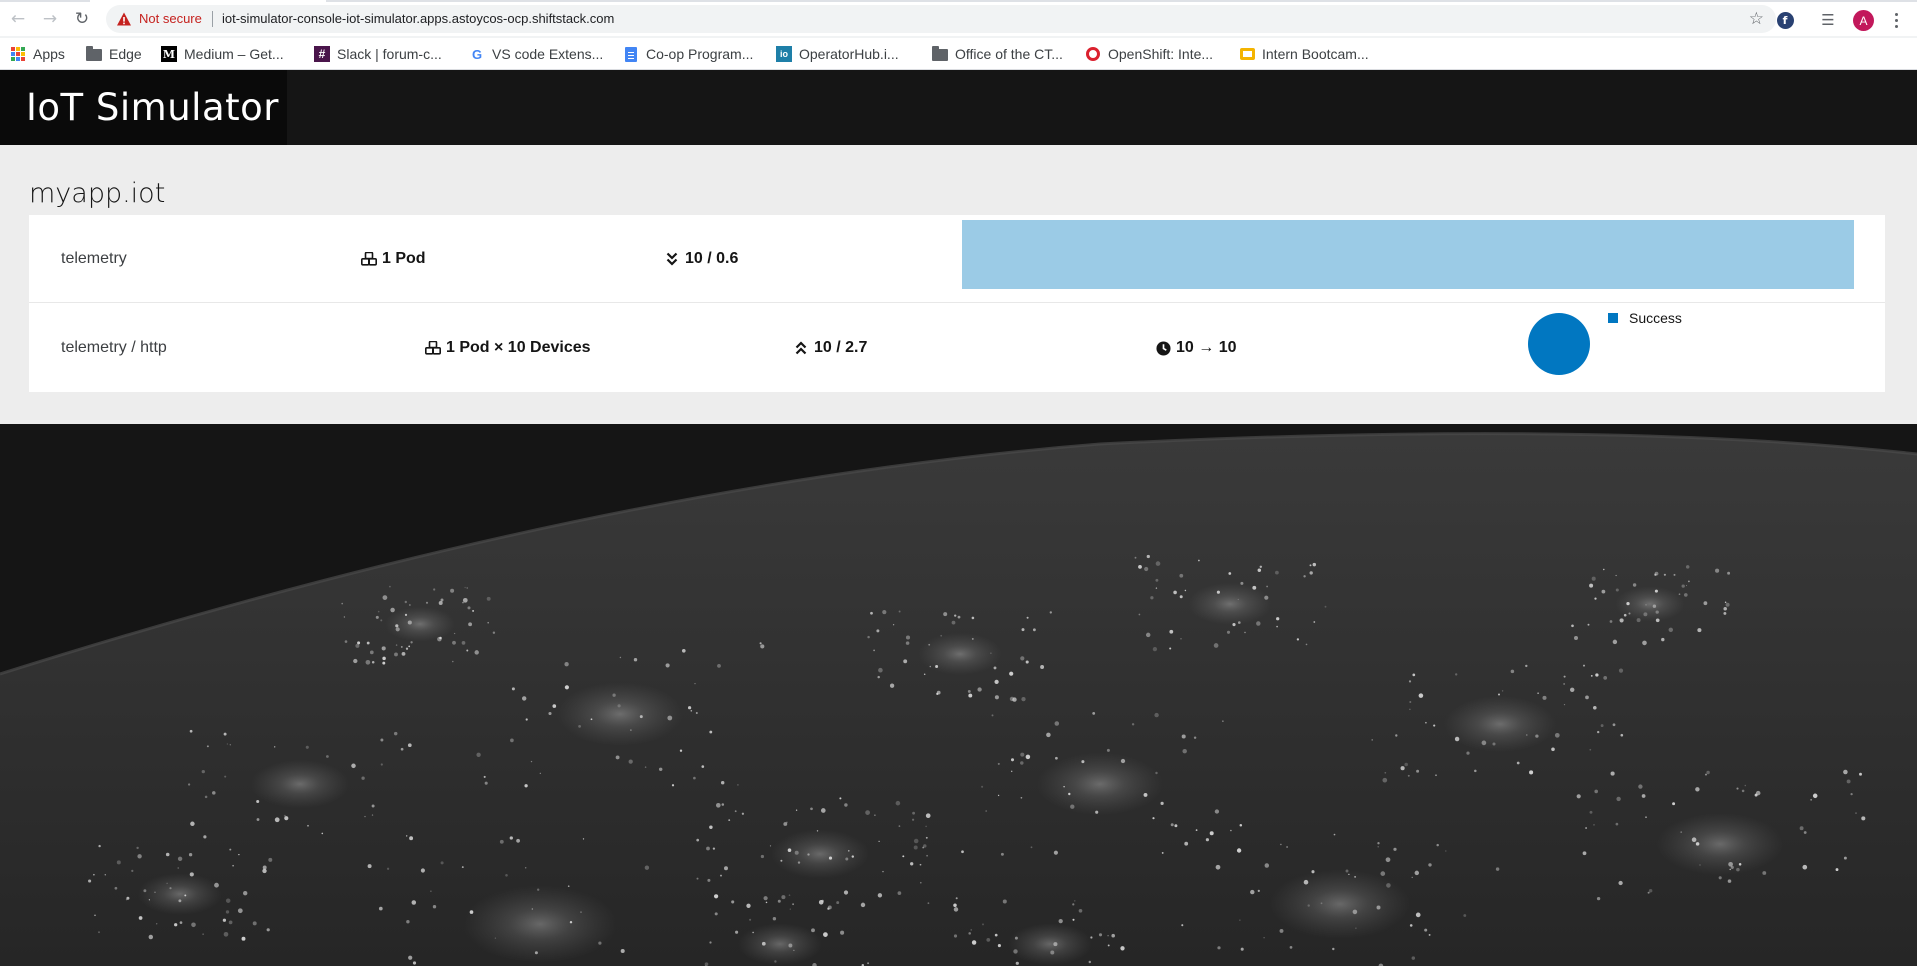 The image size is (1917, 966). Describe the element at coordinates (114, 54) in the screenshot. I see `bookmark-edge: Edge` at that location.